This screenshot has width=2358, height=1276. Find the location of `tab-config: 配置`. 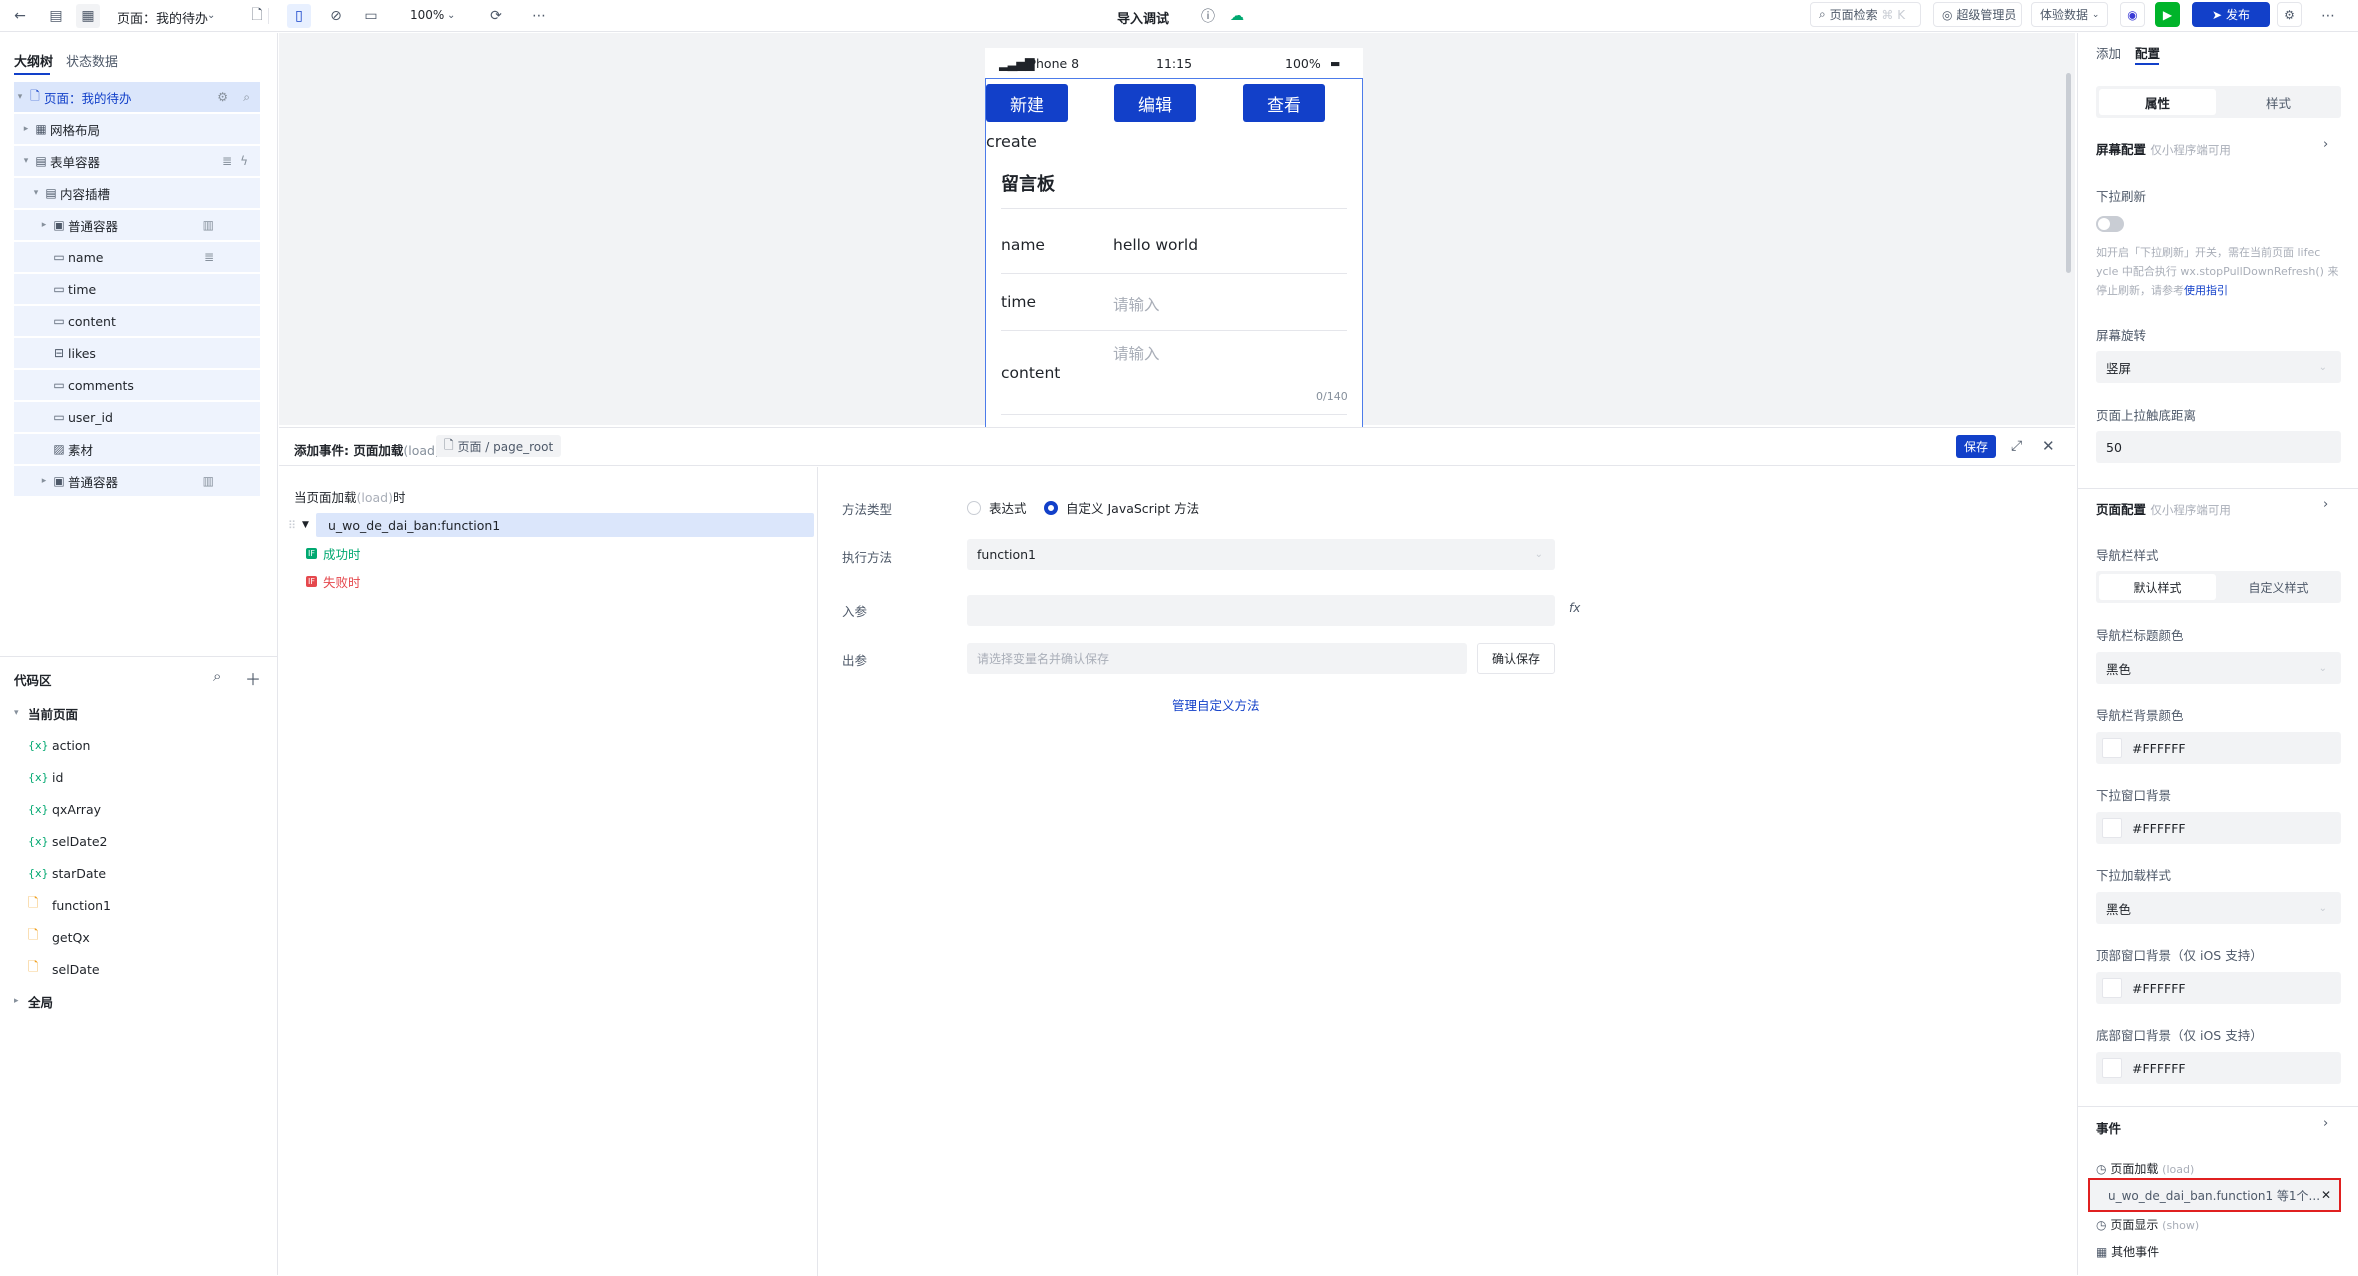

tab-config: 配置 is located at coordinates (2147, 52).